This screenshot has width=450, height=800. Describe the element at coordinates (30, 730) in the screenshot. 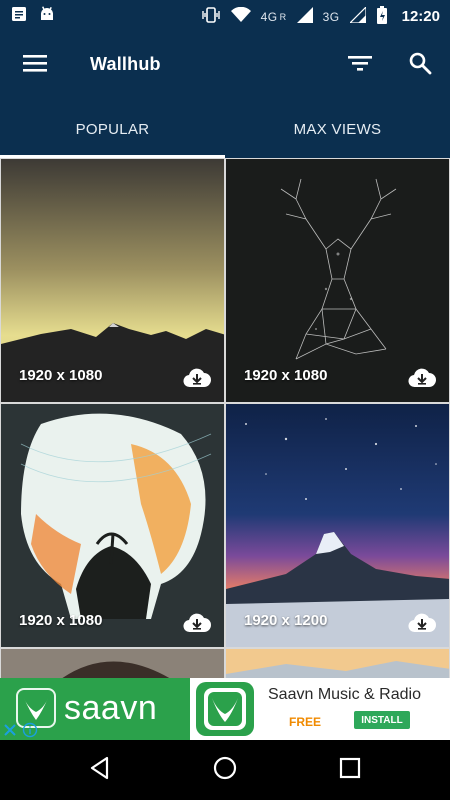

I see `ad-info-icon` at that location.